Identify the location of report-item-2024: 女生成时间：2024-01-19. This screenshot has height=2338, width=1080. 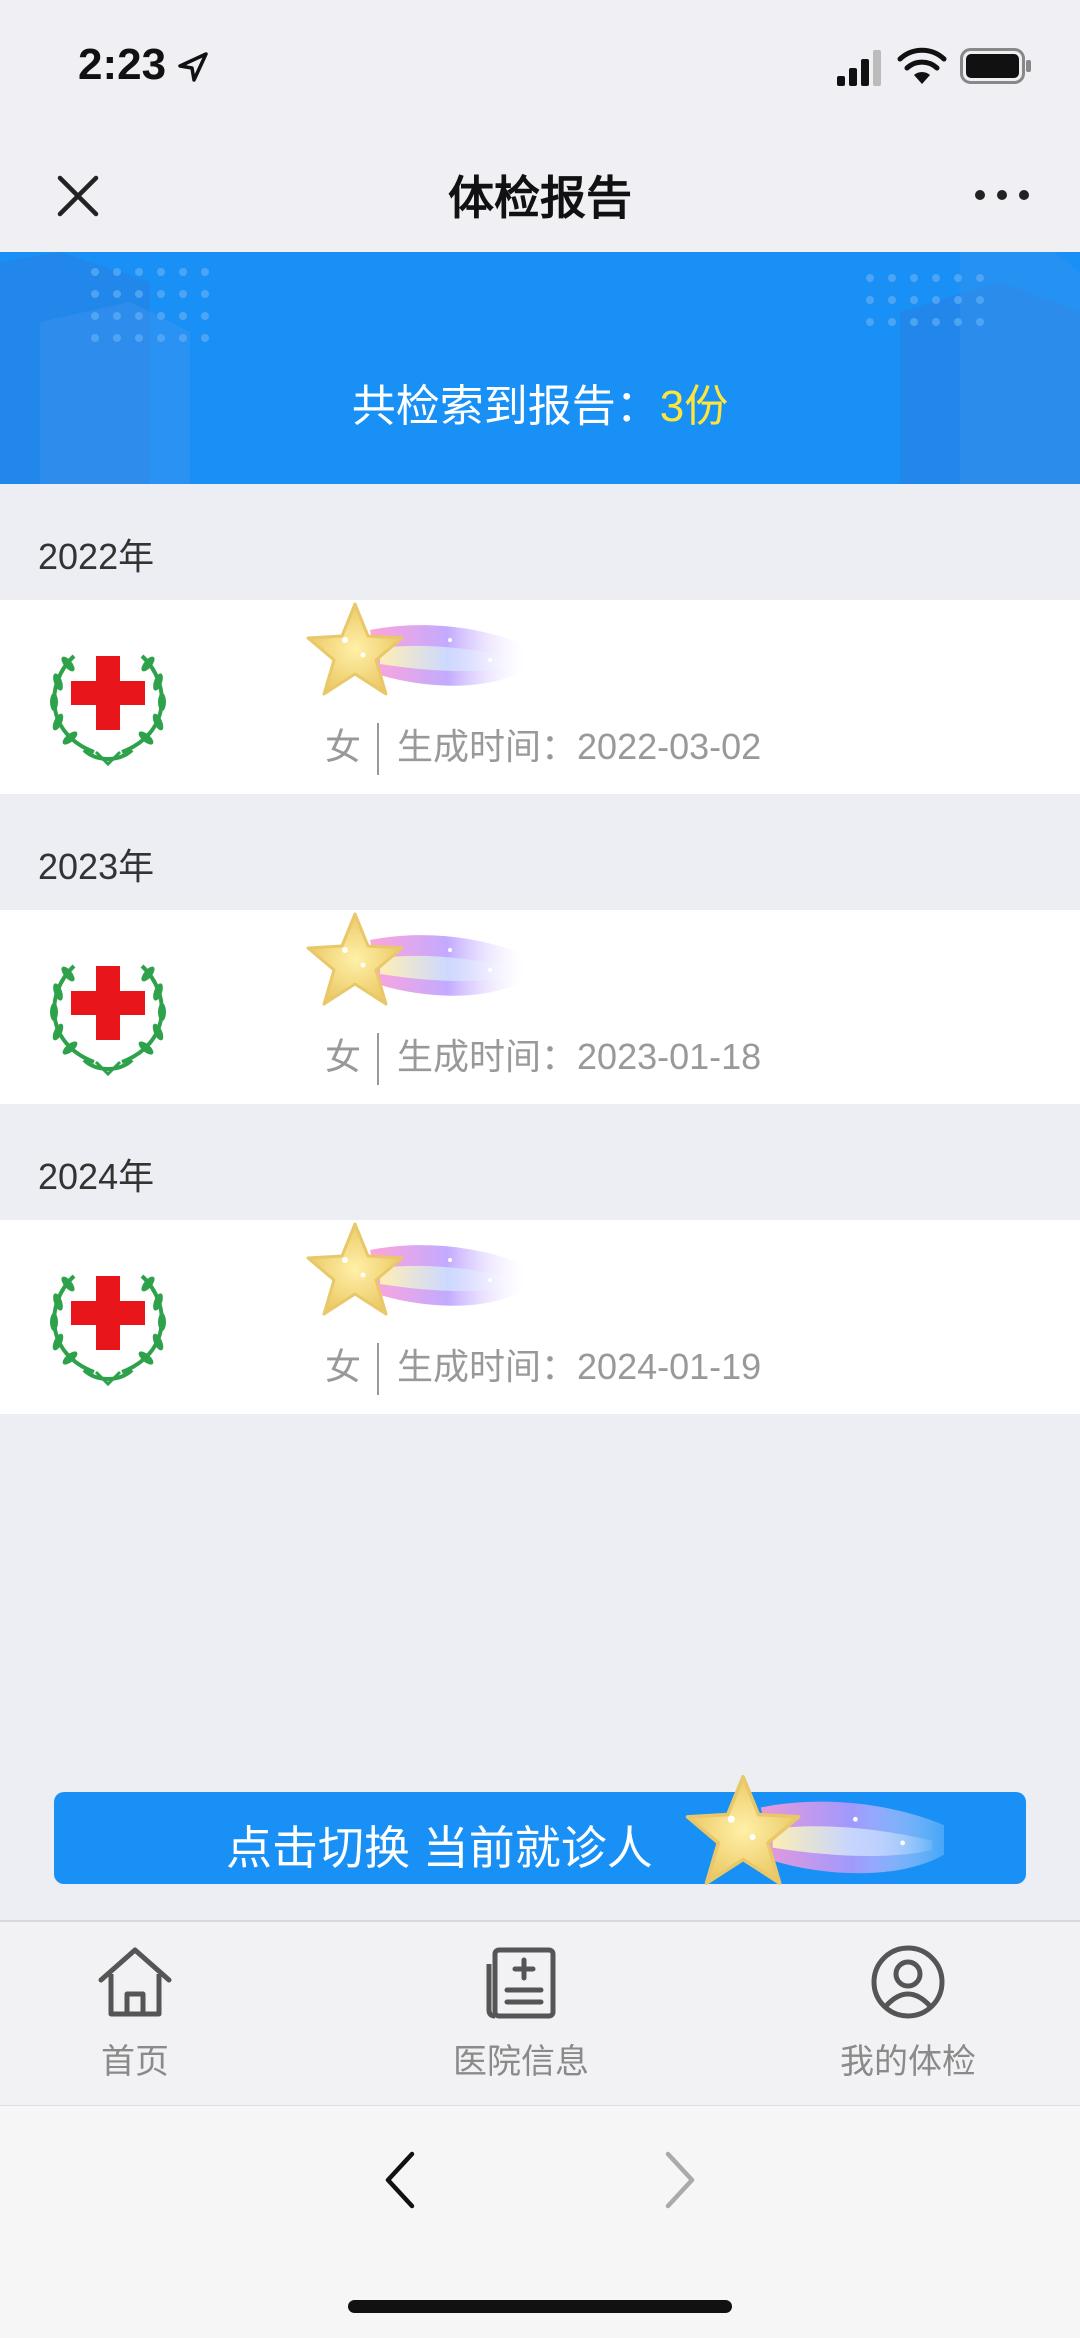
(540, 1317).